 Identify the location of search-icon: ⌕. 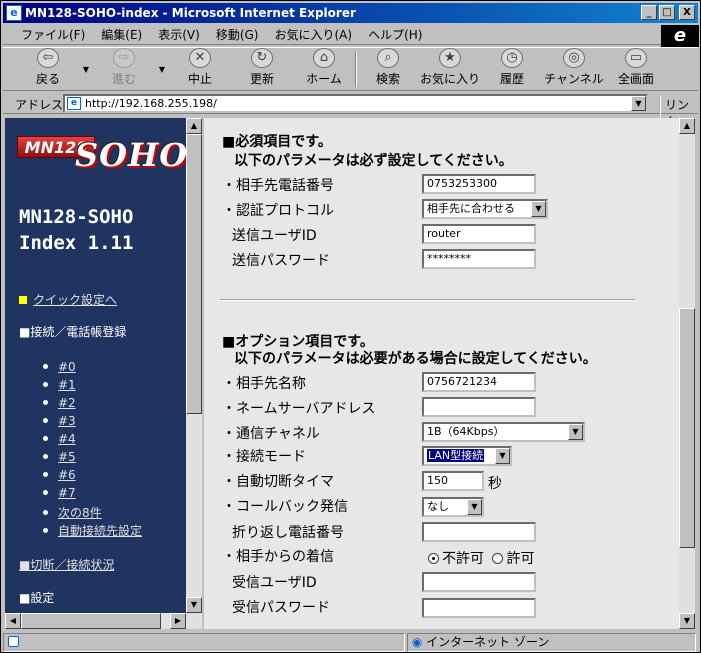
(388, 58).